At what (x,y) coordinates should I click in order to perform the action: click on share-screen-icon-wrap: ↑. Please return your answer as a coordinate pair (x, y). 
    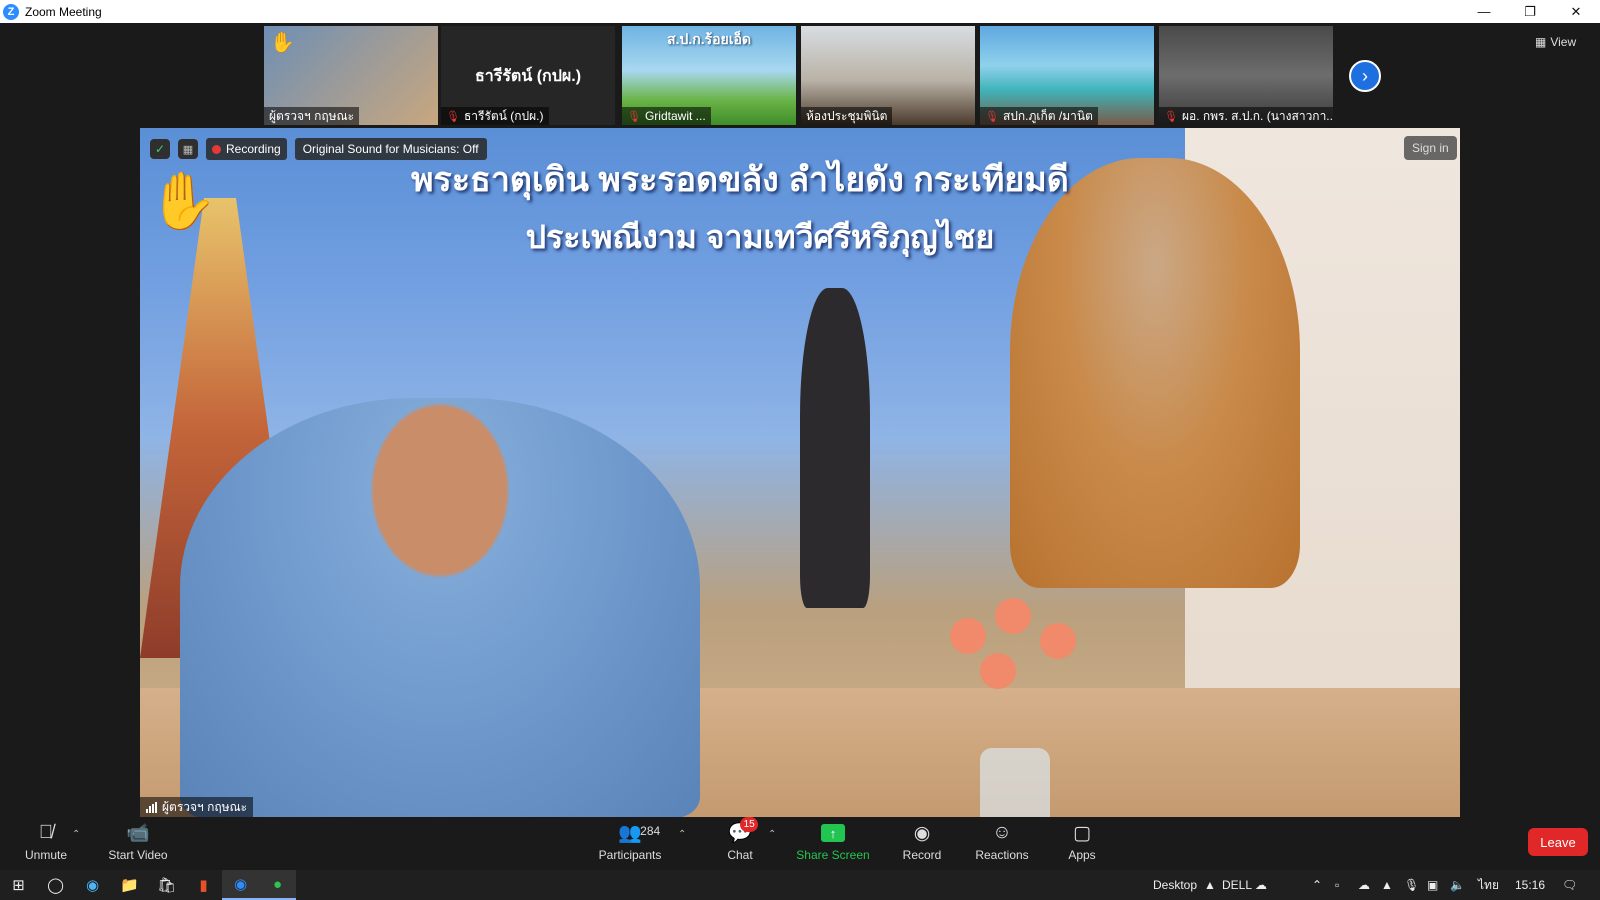
    Looking at the image, I should click on (833, 833).